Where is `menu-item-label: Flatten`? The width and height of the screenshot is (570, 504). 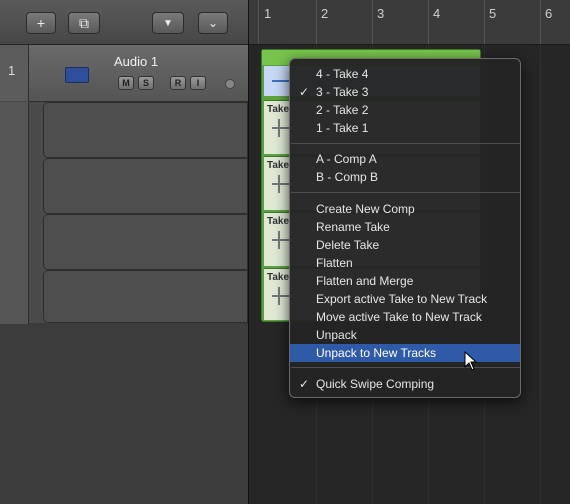
menu-item-label: Flatten is located at coordinates (334, 263).